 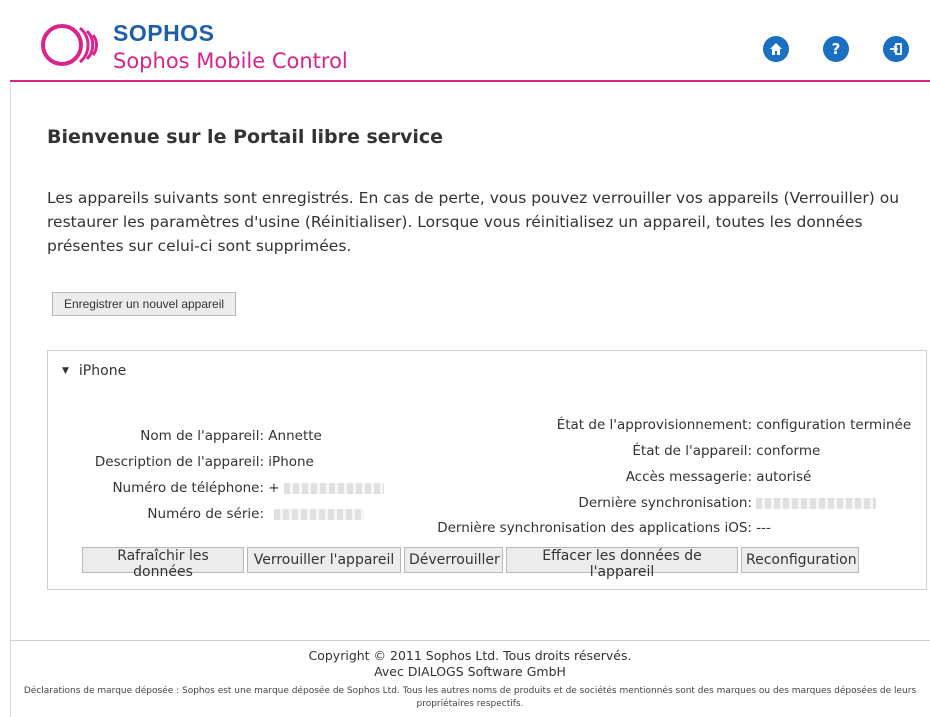 I want to click on home-icon, so click(x=776, y=49).